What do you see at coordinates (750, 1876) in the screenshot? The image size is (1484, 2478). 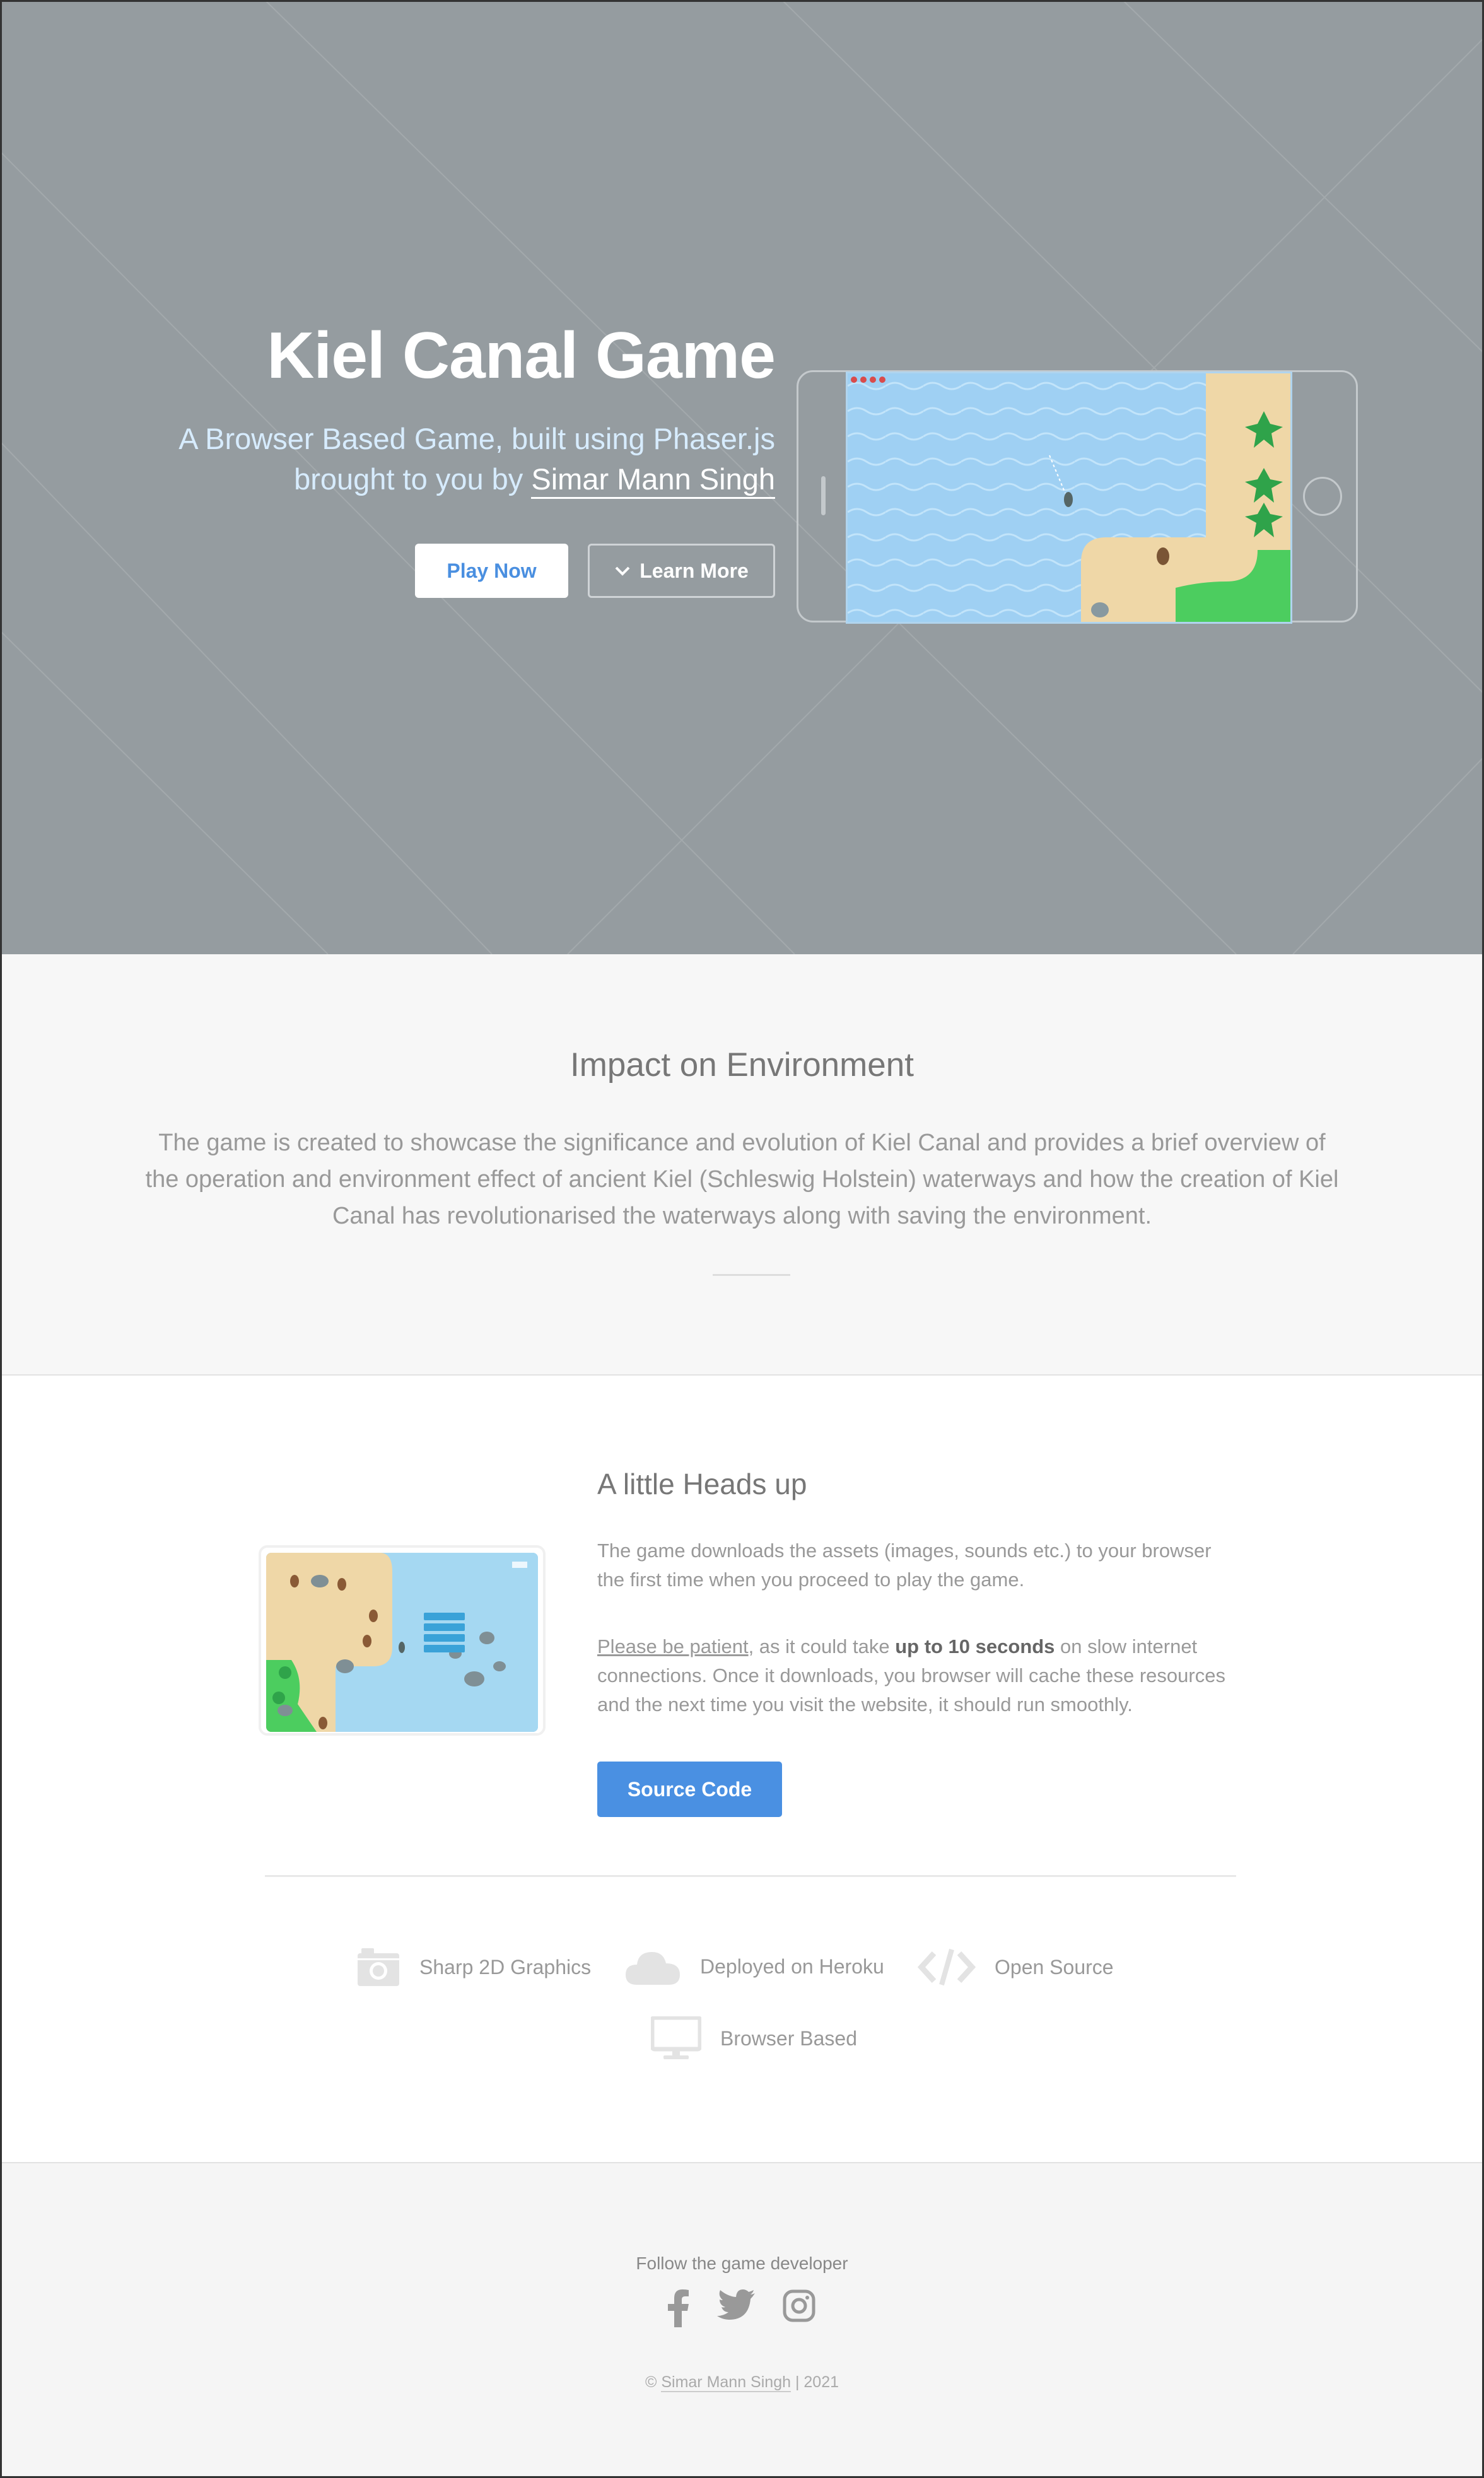 I see `features-divider` at bounding box center [750, 1876].